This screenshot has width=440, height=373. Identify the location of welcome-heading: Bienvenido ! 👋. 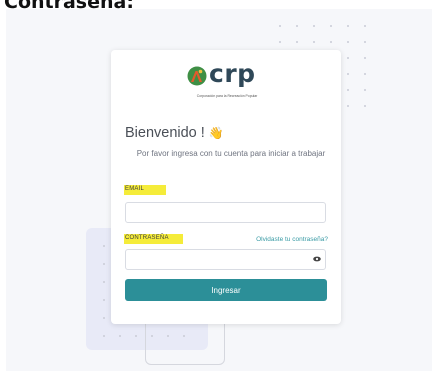
(174, 133).